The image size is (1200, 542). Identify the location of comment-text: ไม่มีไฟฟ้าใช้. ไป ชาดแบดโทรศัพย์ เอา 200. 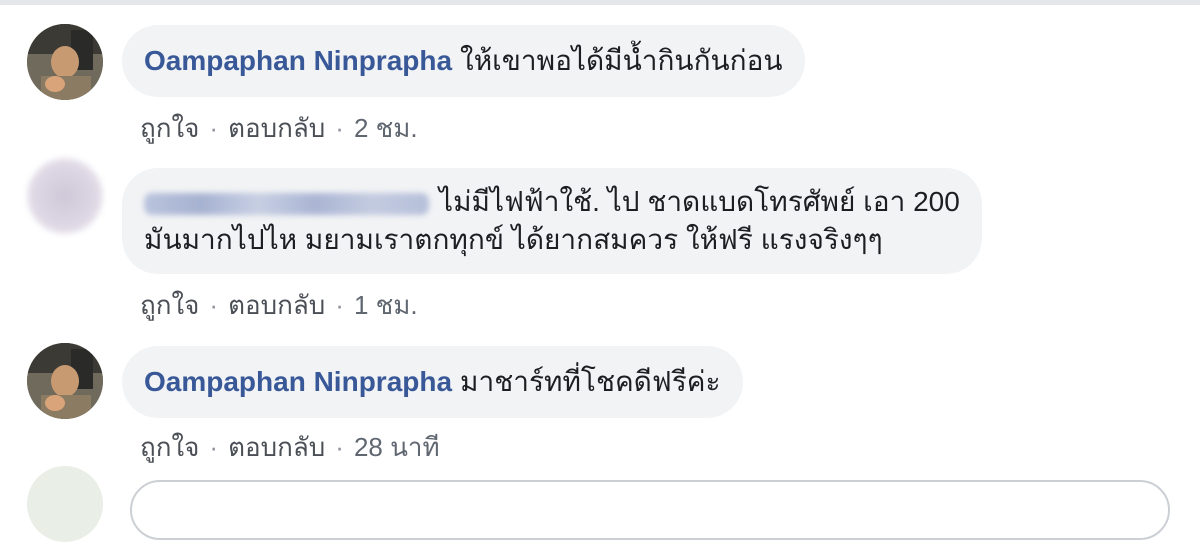
(699, 201).